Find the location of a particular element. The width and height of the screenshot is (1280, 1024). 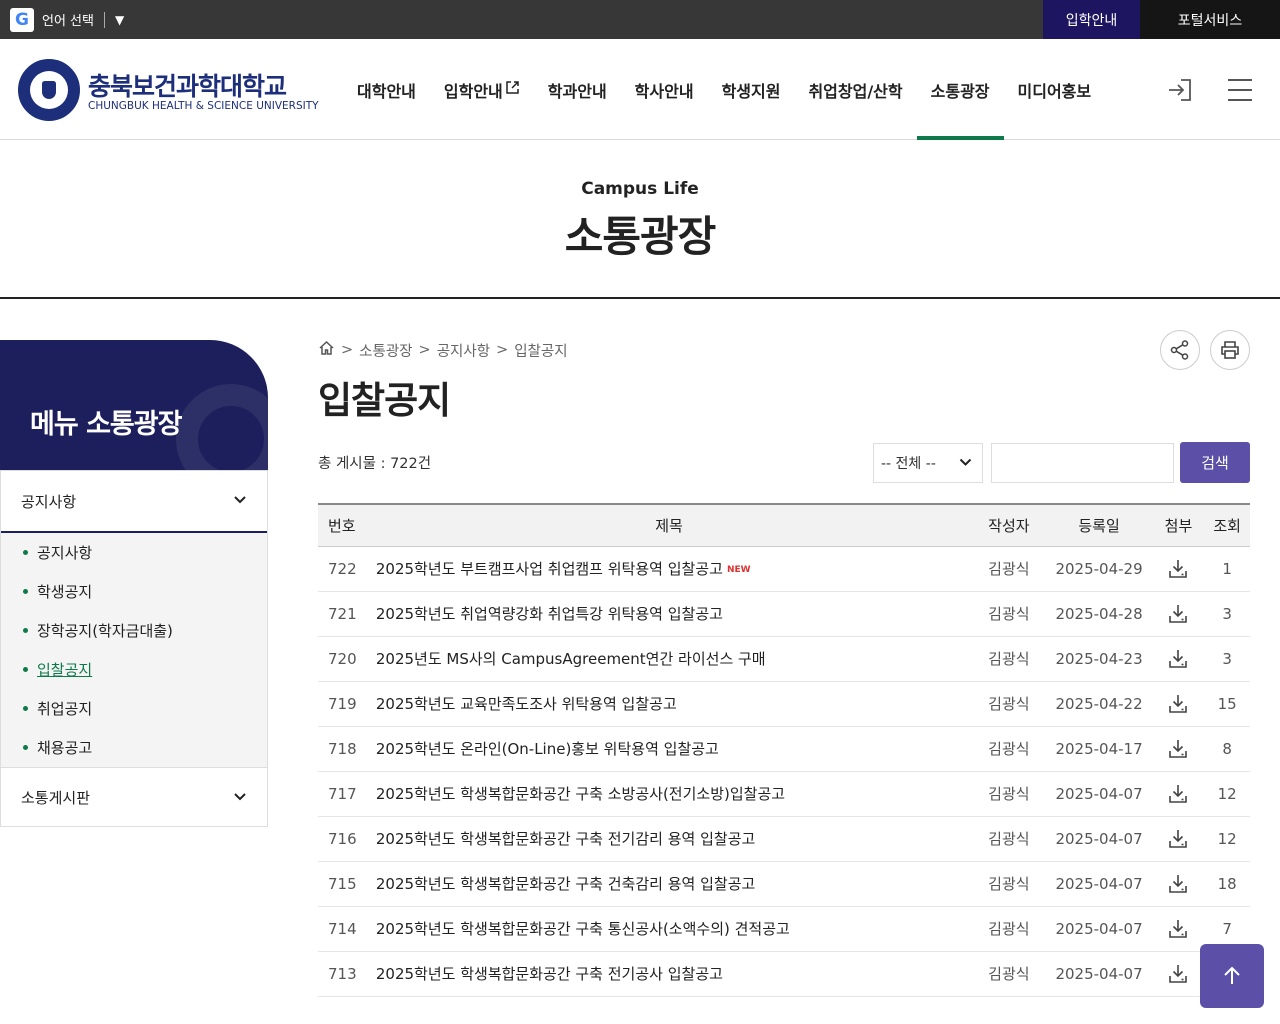

item-label: 입찰공지 is located at coordinates (65, 670).